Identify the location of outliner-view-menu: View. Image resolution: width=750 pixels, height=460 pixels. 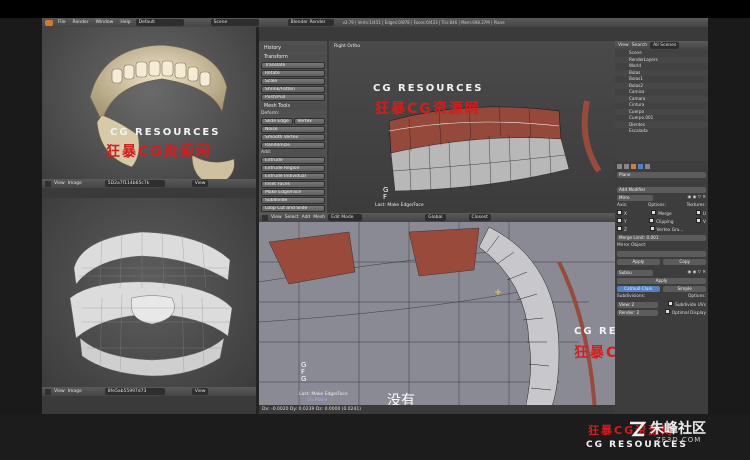
(623, 45).